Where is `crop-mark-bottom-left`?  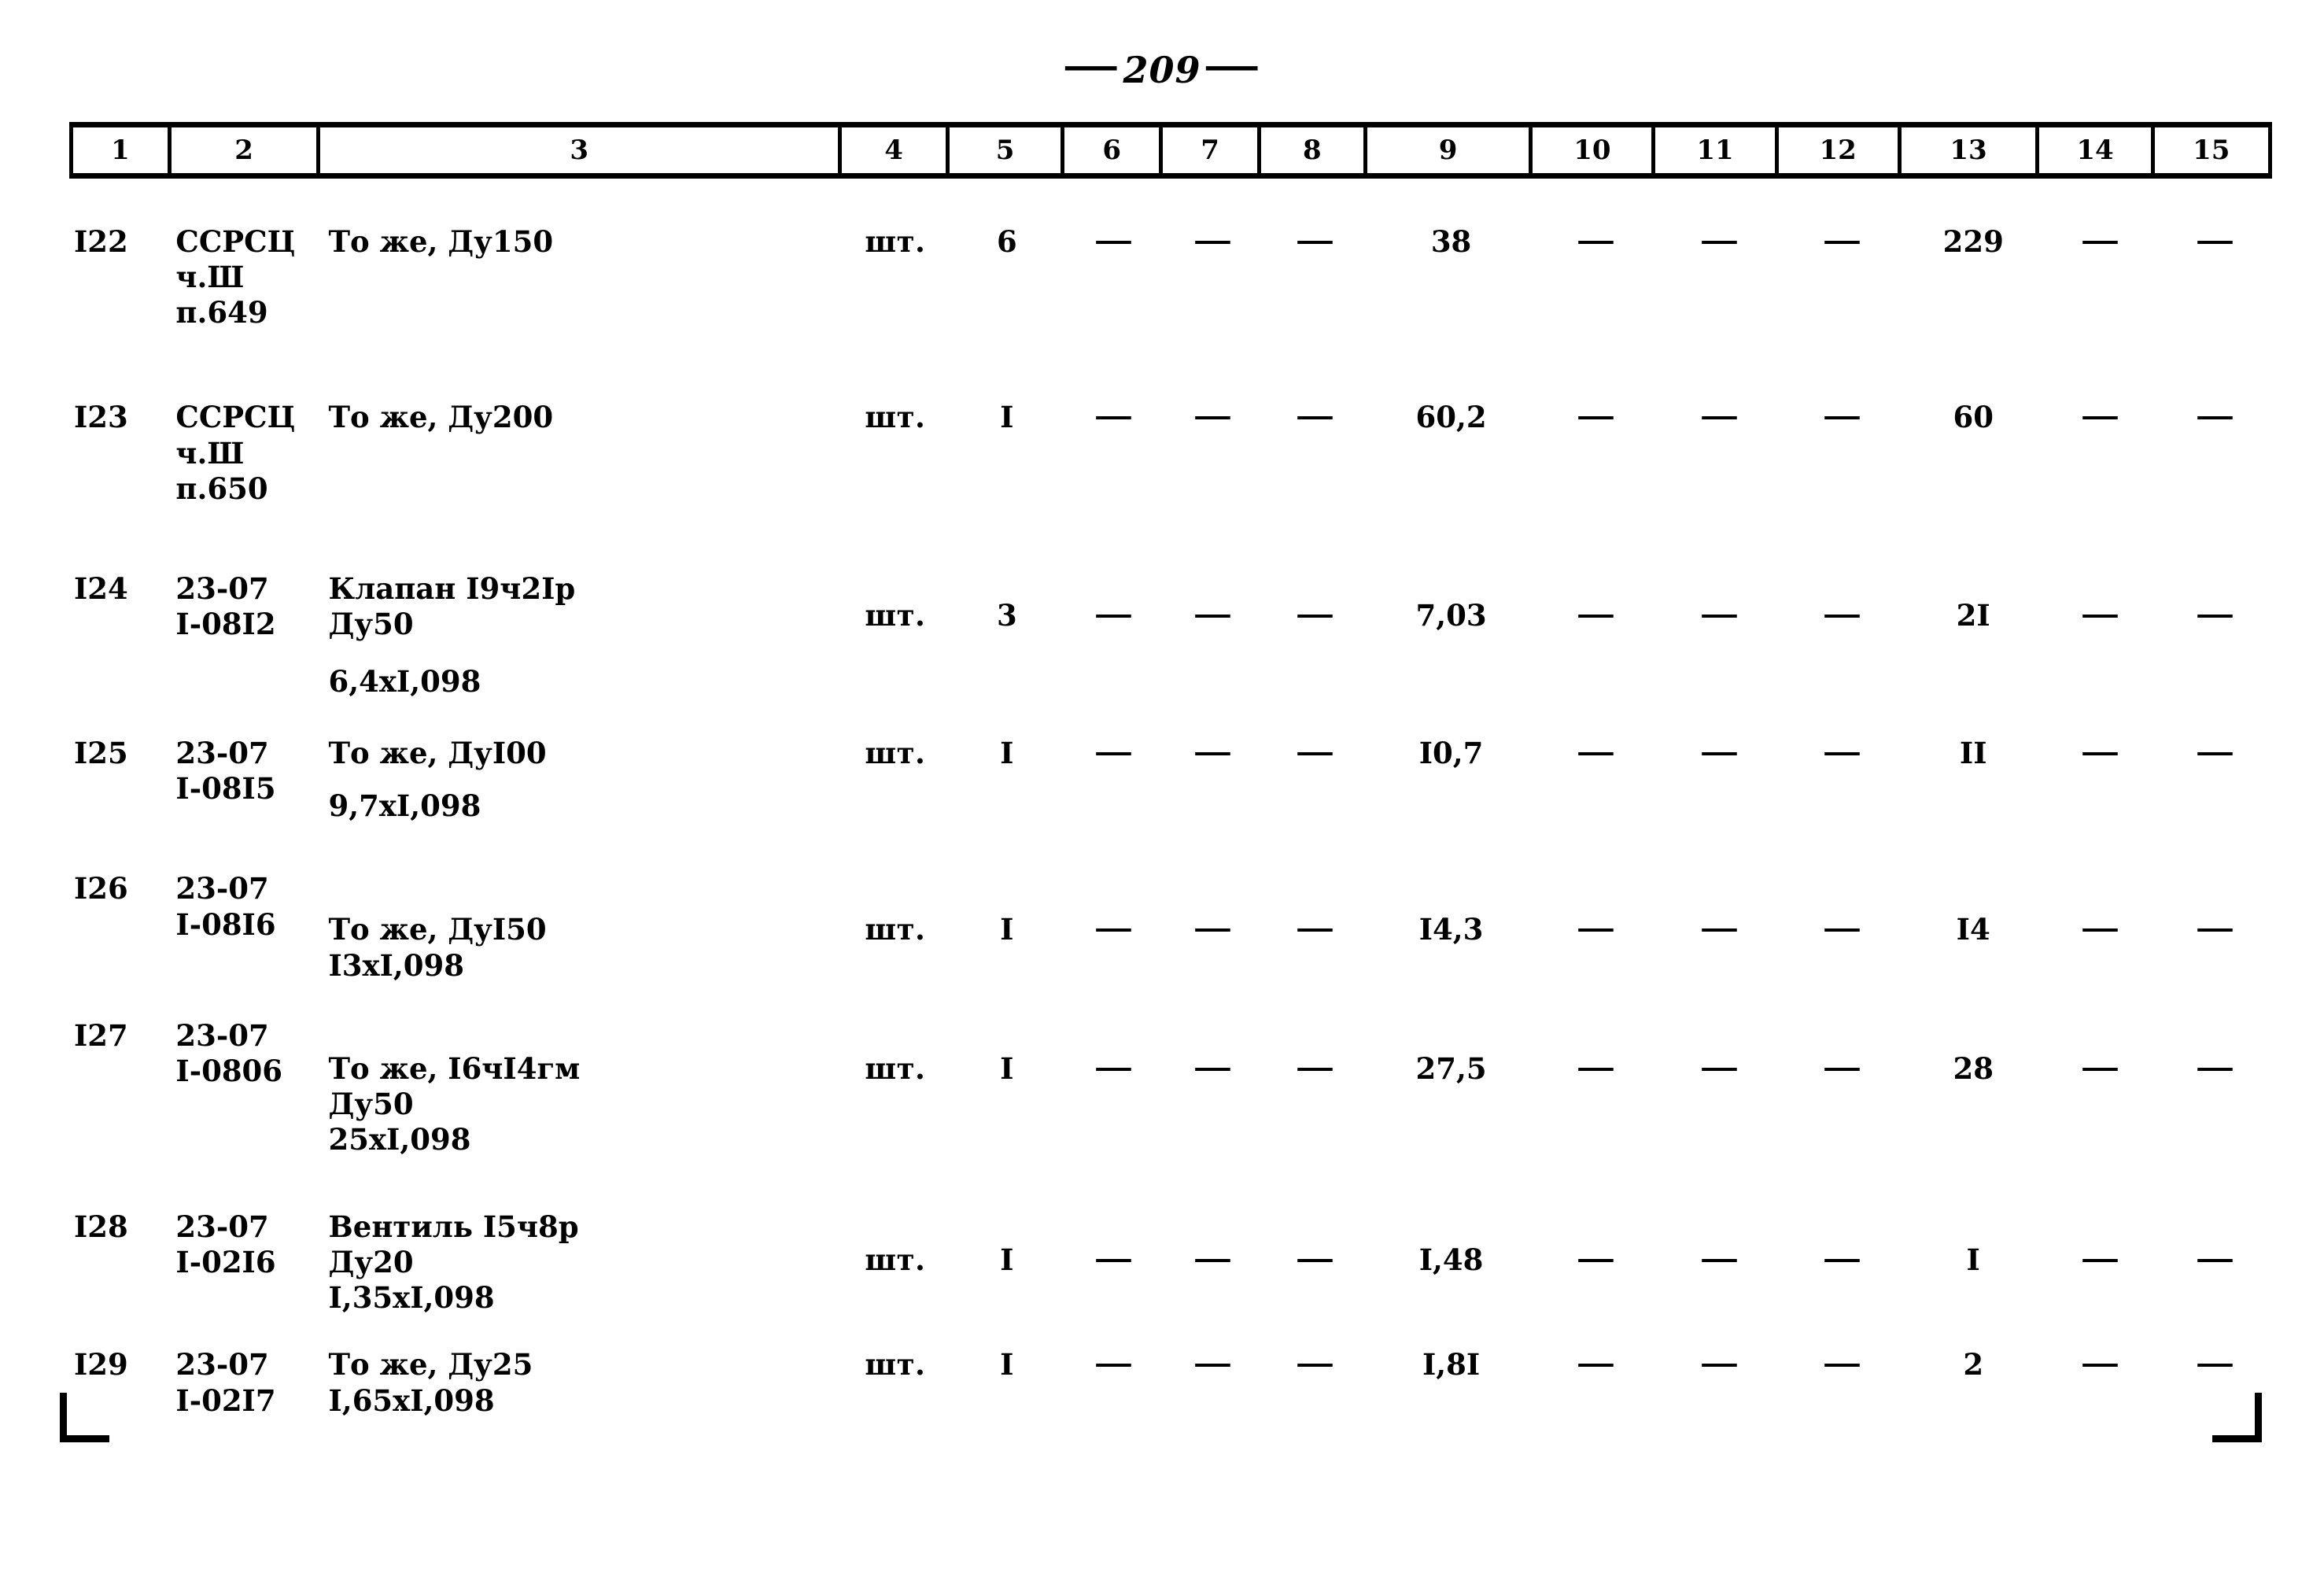 crop-mark-bottom-left is located at coordinates (84, 1417).